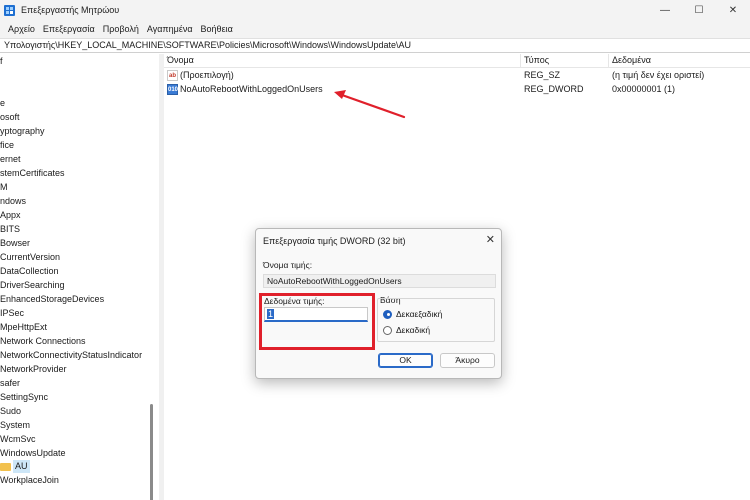 The image size is (750, 500). I want to click on tree-item: Network Connections, so click(43, 341).